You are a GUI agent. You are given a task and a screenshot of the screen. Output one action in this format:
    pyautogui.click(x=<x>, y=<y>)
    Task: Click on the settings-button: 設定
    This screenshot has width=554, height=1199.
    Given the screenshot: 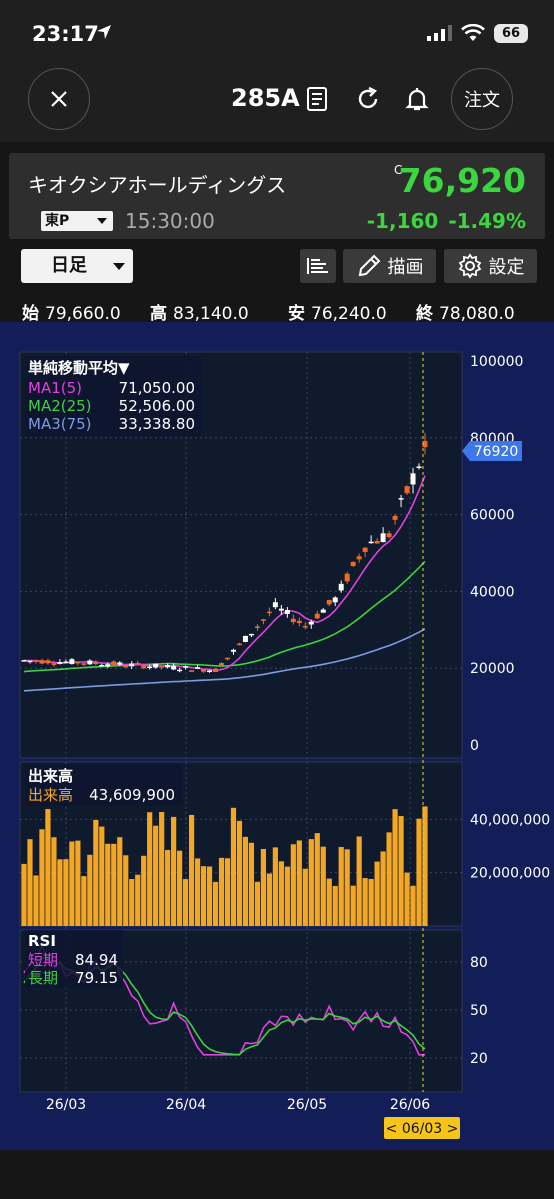 What is the action you would take?
    pyautogui.click(x=490, y=266)
    